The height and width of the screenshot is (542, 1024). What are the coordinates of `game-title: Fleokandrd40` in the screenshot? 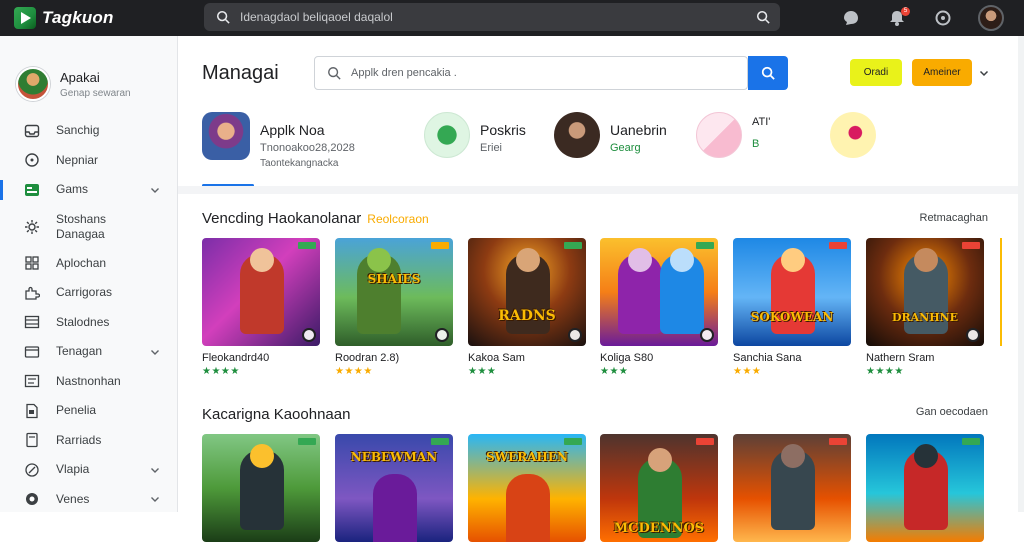 It's located at (236, 358).